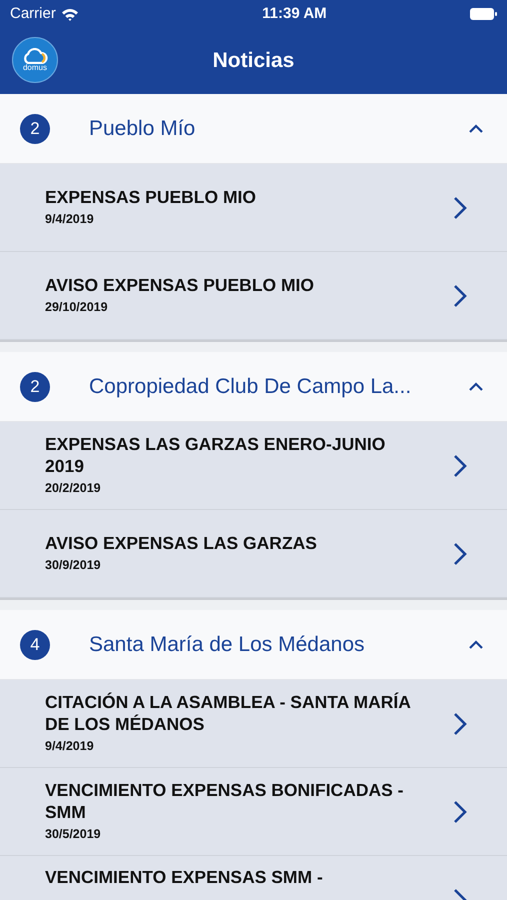 The height and width of the screenshot is (900, 507). What do you see at coordinates (34, 68) in the screenshot?
I see `logo-text: domus` at bounding box center [34, 68].